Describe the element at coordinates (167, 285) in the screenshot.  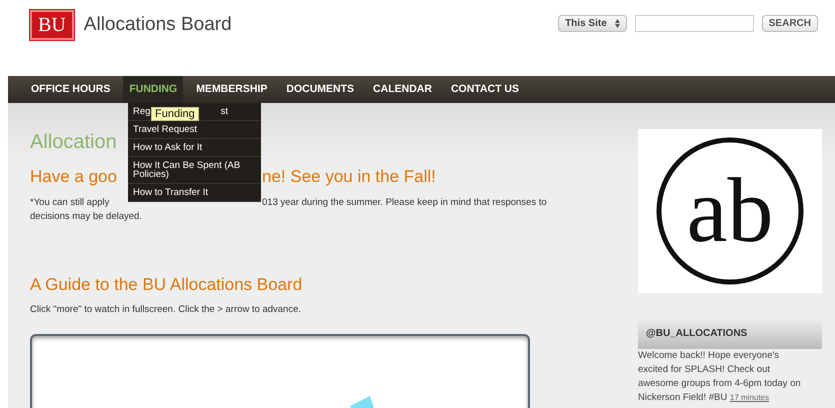
I see `section-title: A Guide to the BU Allocations Board` at that location.